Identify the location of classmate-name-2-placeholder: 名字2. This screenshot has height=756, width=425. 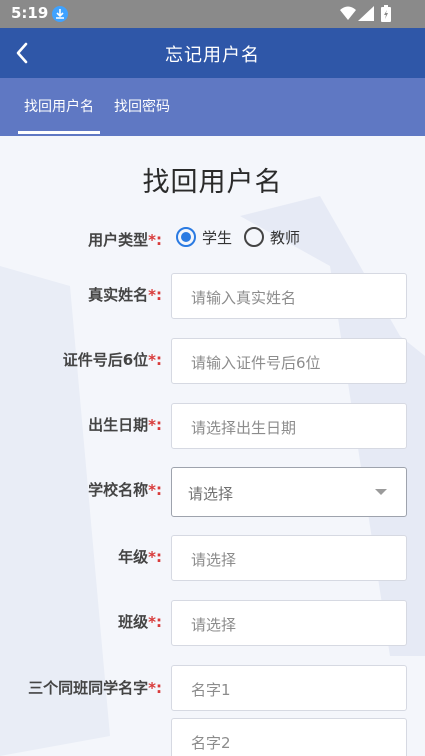
(211, 743).